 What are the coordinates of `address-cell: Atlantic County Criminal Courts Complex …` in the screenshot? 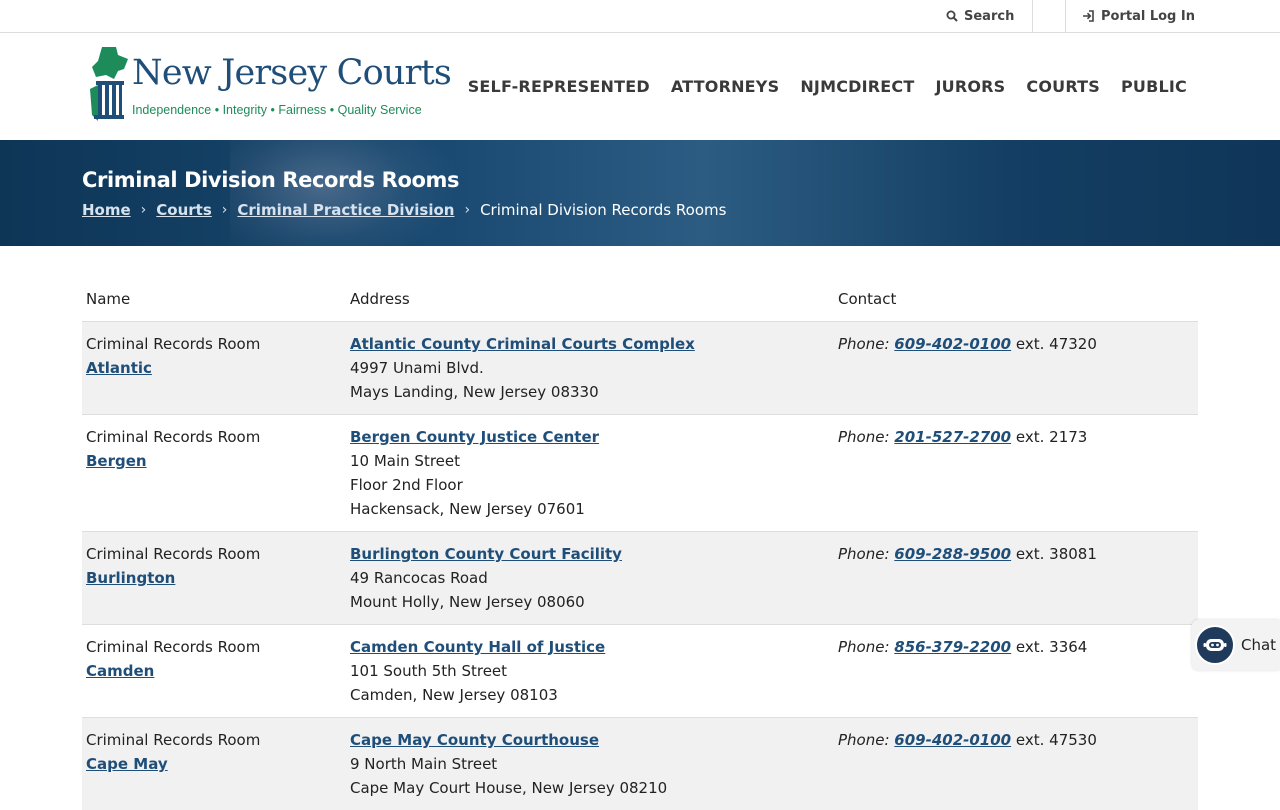 It's located at (590, 368).